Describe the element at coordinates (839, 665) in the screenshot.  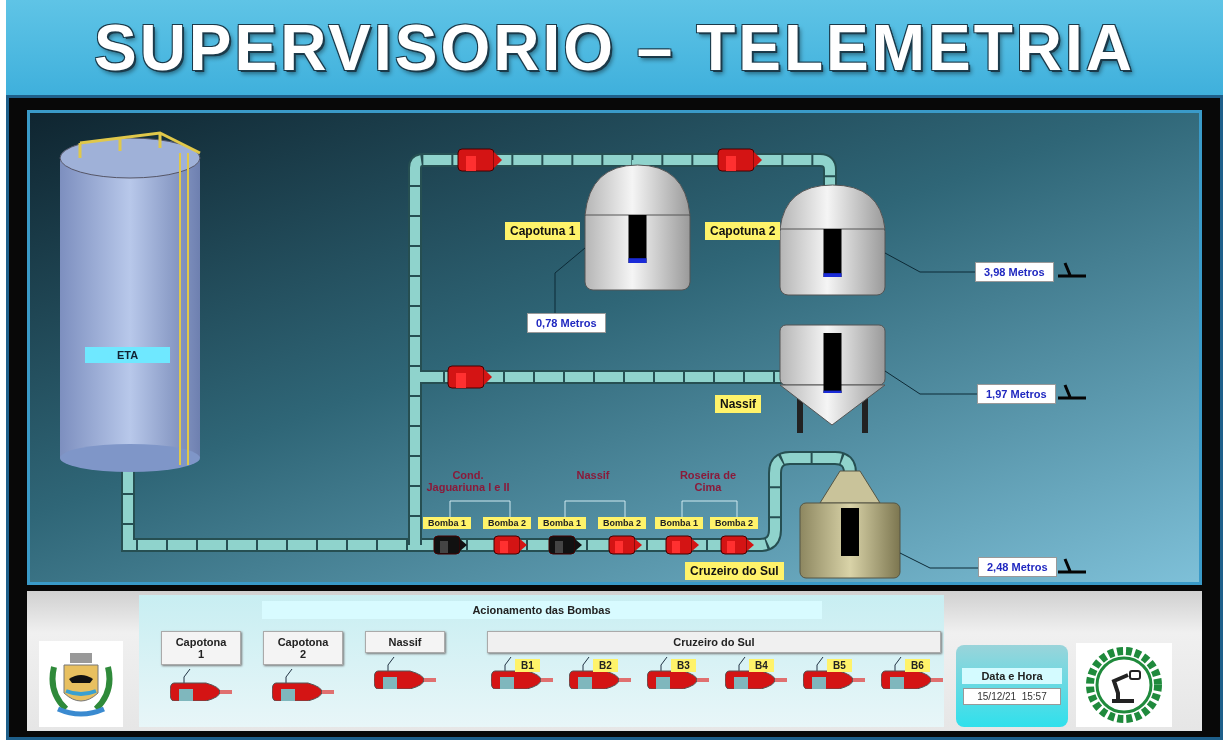
I see `pump-tag: B5` at that location.